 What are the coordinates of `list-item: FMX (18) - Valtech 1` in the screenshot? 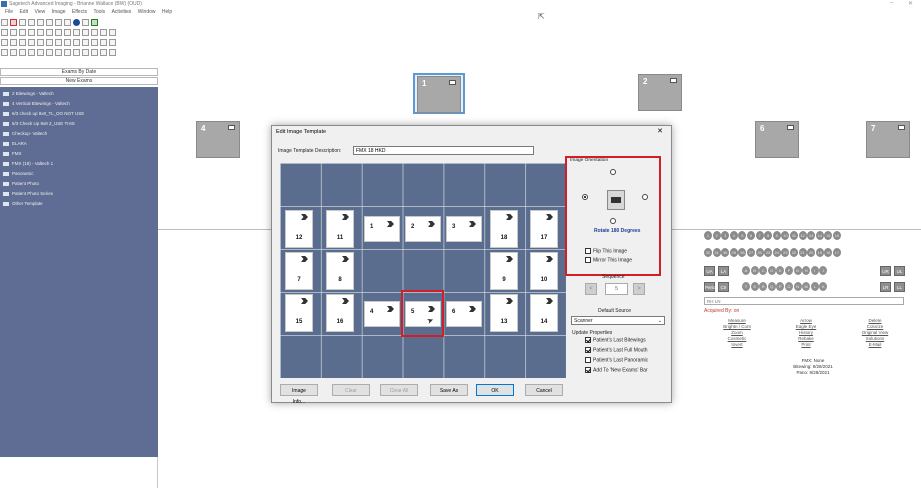 It's located at (79, 164).